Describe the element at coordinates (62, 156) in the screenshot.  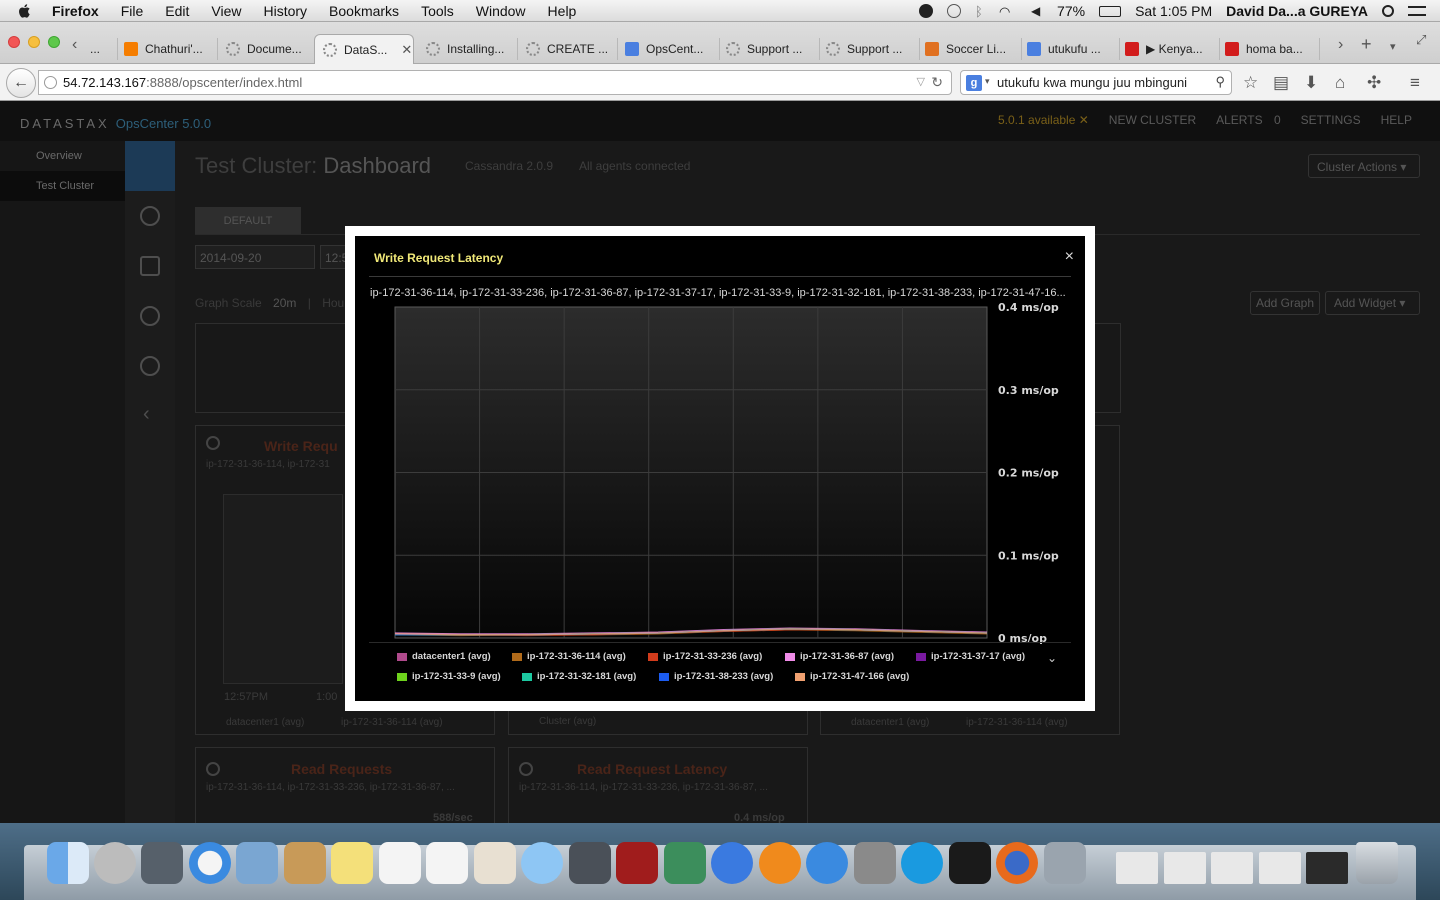
I see `sidebar-item-overview: Overview` at that location.